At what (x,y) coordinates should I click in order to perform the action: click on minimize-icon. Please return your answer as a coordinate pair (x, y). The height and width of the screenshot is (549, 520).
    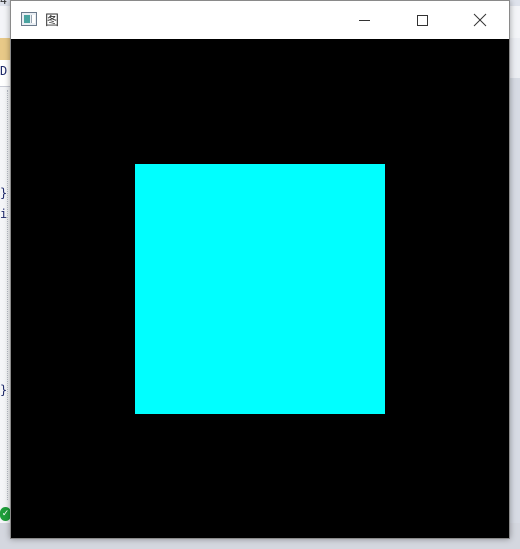
    Looking at the image, I should click on (364, 20).